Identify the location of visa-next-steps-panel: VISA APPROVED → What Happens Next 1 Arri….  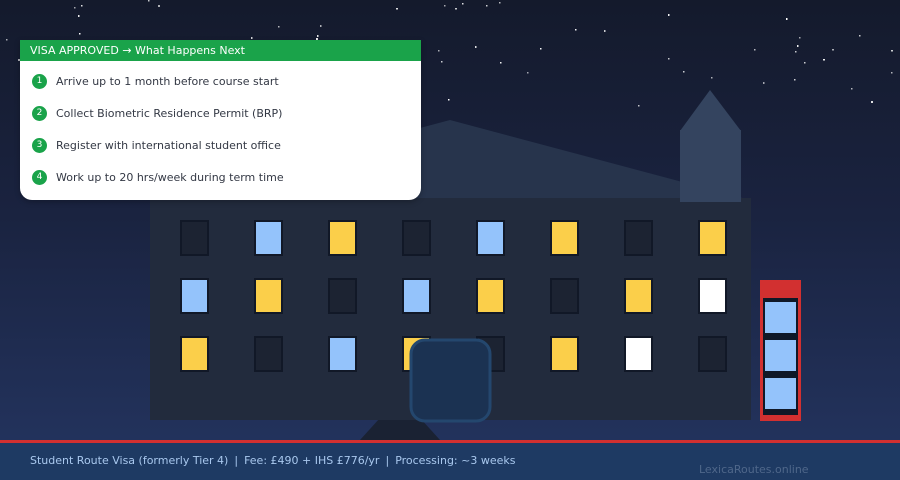
(220, 120).